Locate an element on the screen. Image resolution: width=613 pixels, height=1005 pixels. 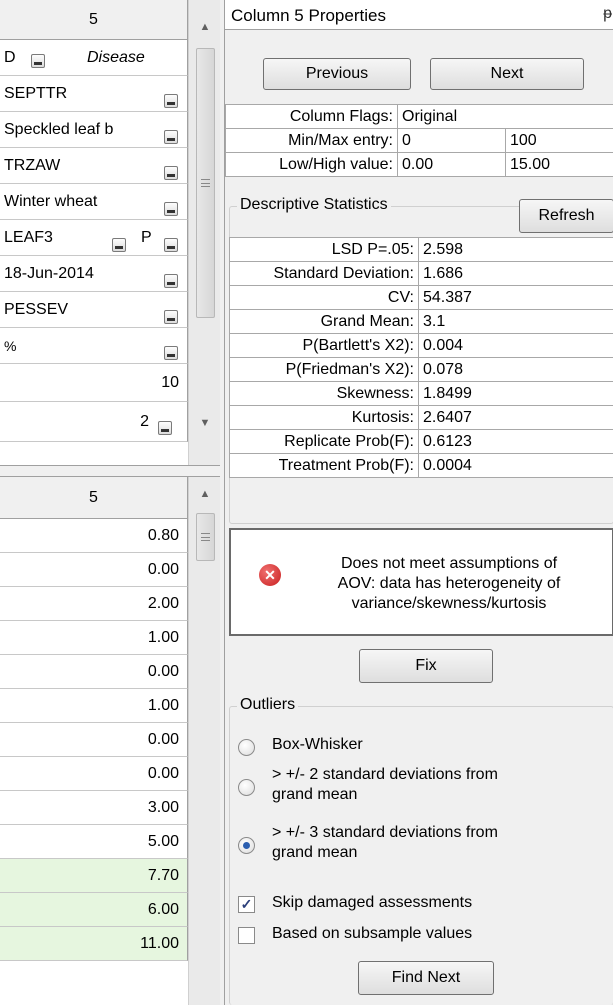
radio-3-std-dev is located at coordinates (246, 845).